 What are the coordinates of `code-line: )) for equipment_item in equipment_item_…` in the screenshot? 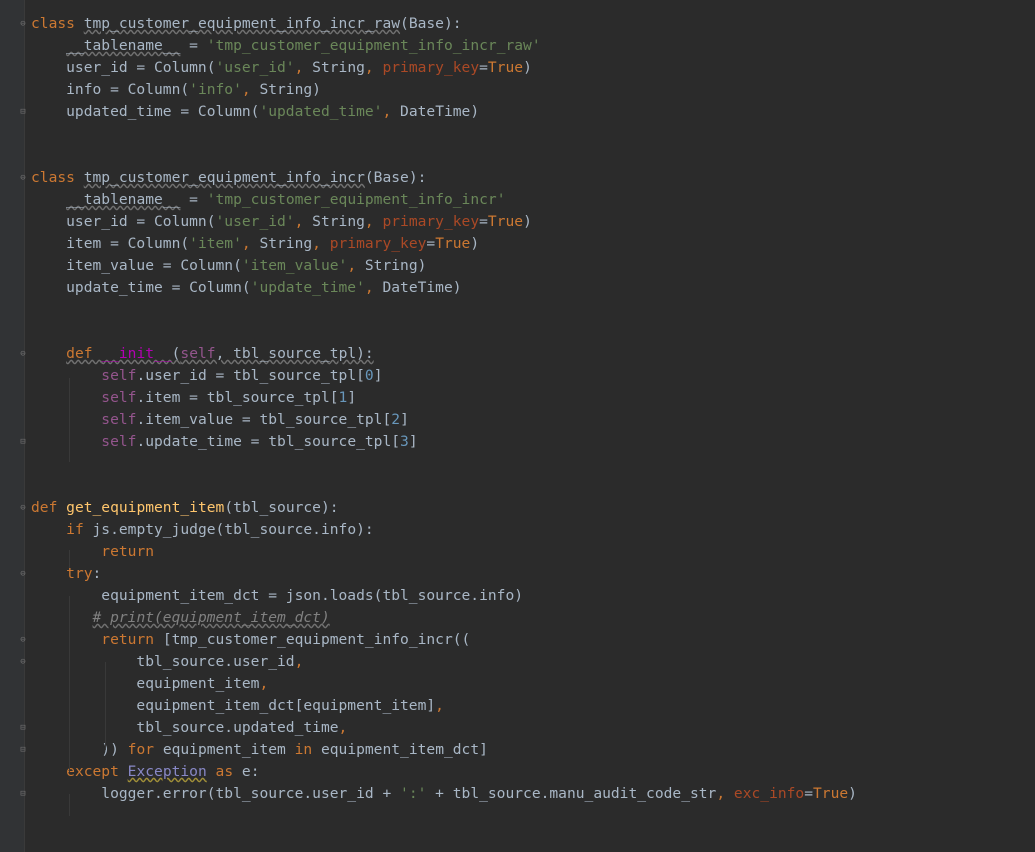 It's located at (259, 750).